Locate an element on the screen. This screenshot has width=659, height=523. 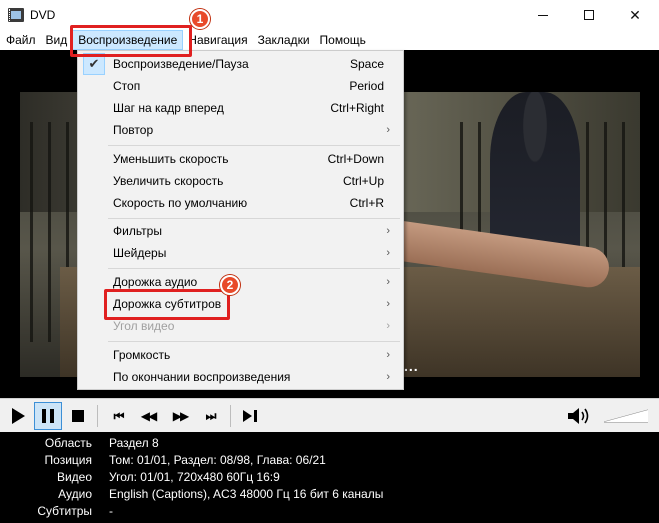
menu-item-shortcut: Ctrl+Right is located at coordinates (357, 108).